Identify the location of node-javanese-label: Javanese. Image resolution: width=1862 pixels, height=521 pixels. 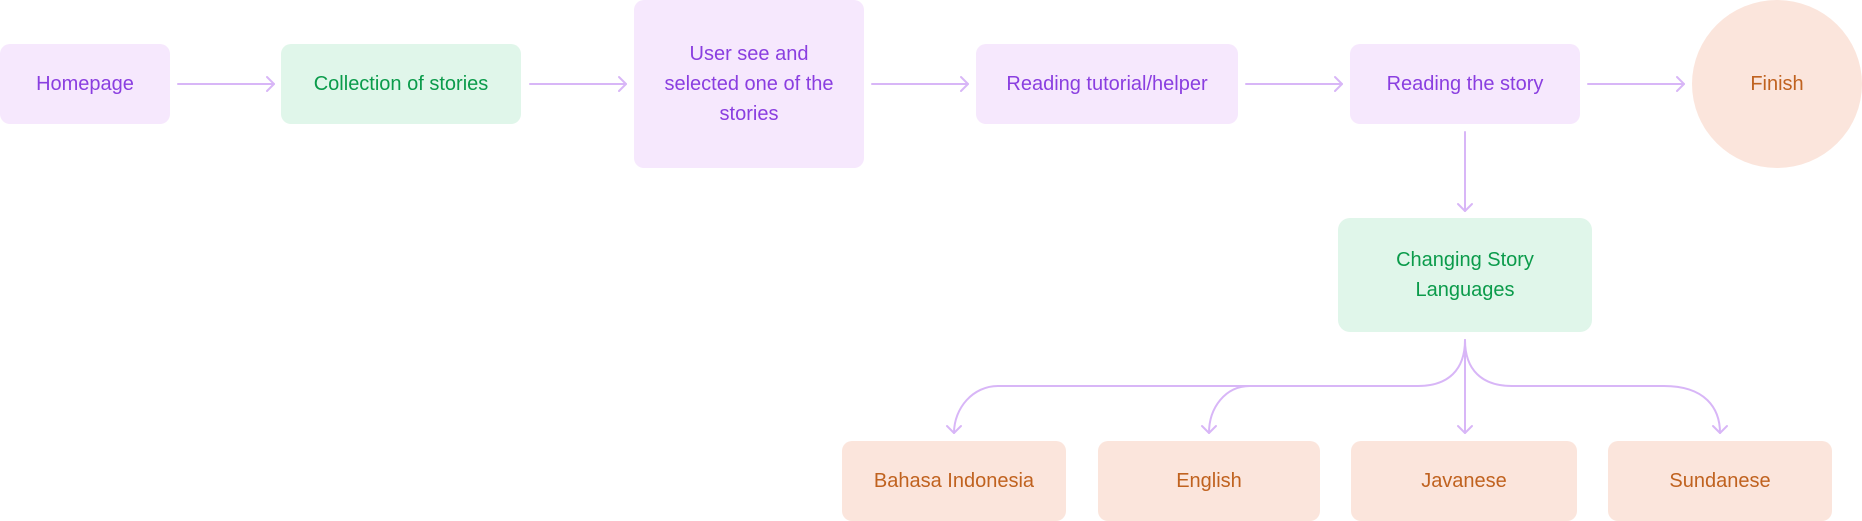
(1464, 481).